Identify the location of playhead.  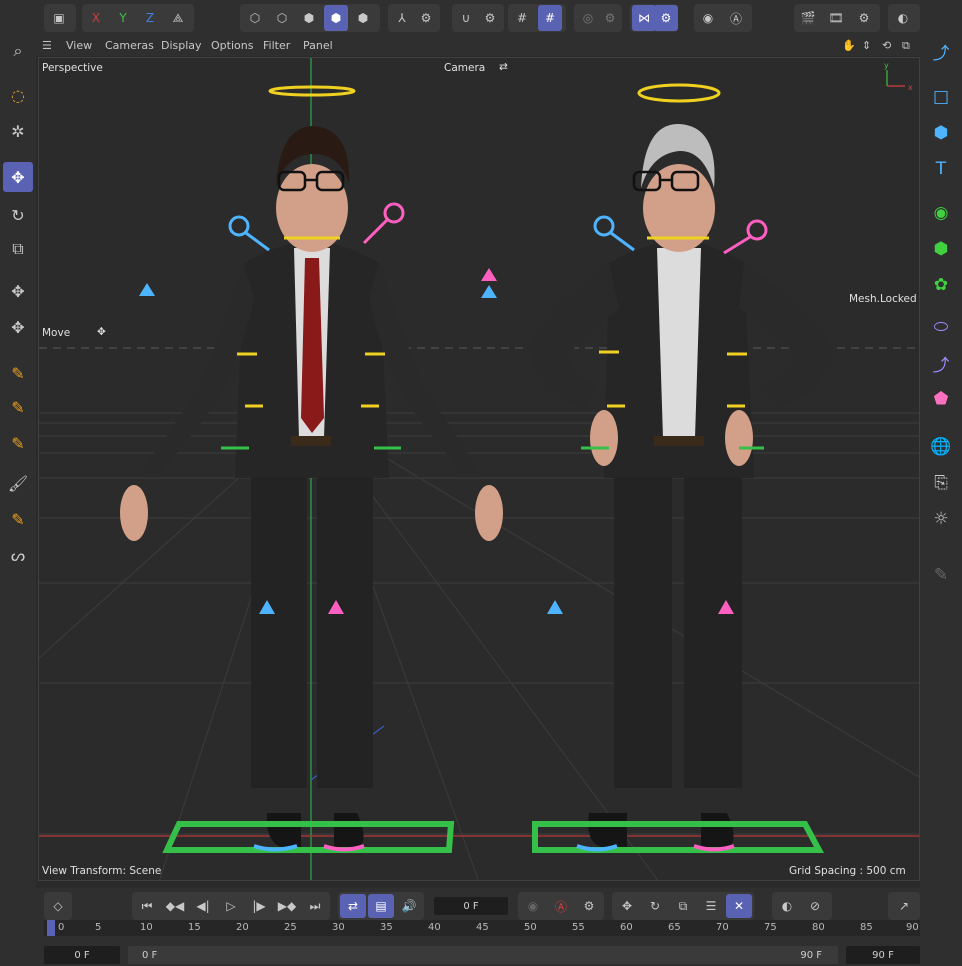
(51, 928).